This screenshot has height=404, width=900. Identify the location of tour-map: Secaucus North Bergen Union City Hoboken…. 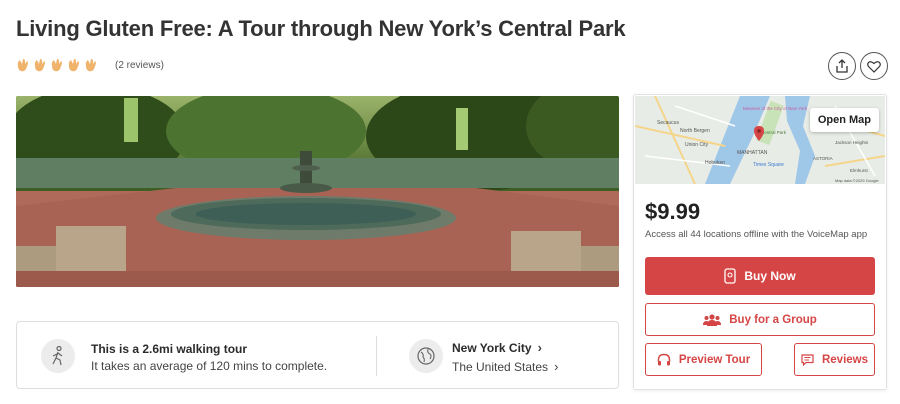
(760, 140).